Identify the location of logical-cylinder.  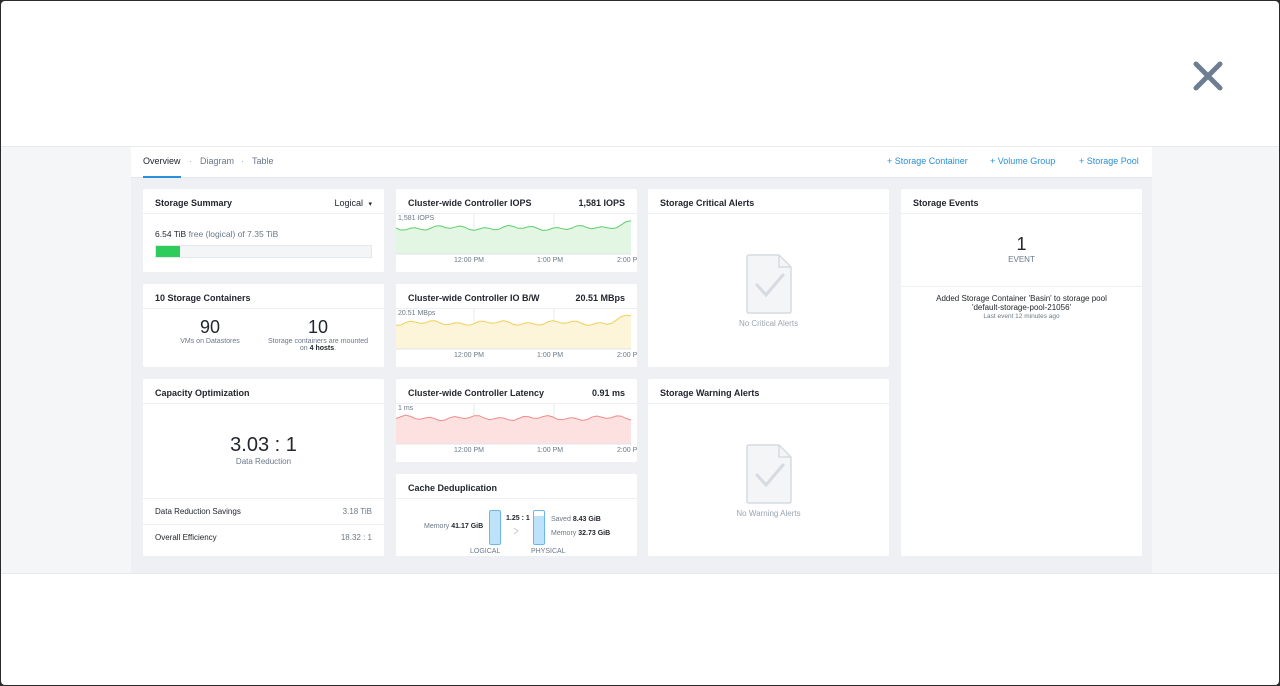
(495, 527).